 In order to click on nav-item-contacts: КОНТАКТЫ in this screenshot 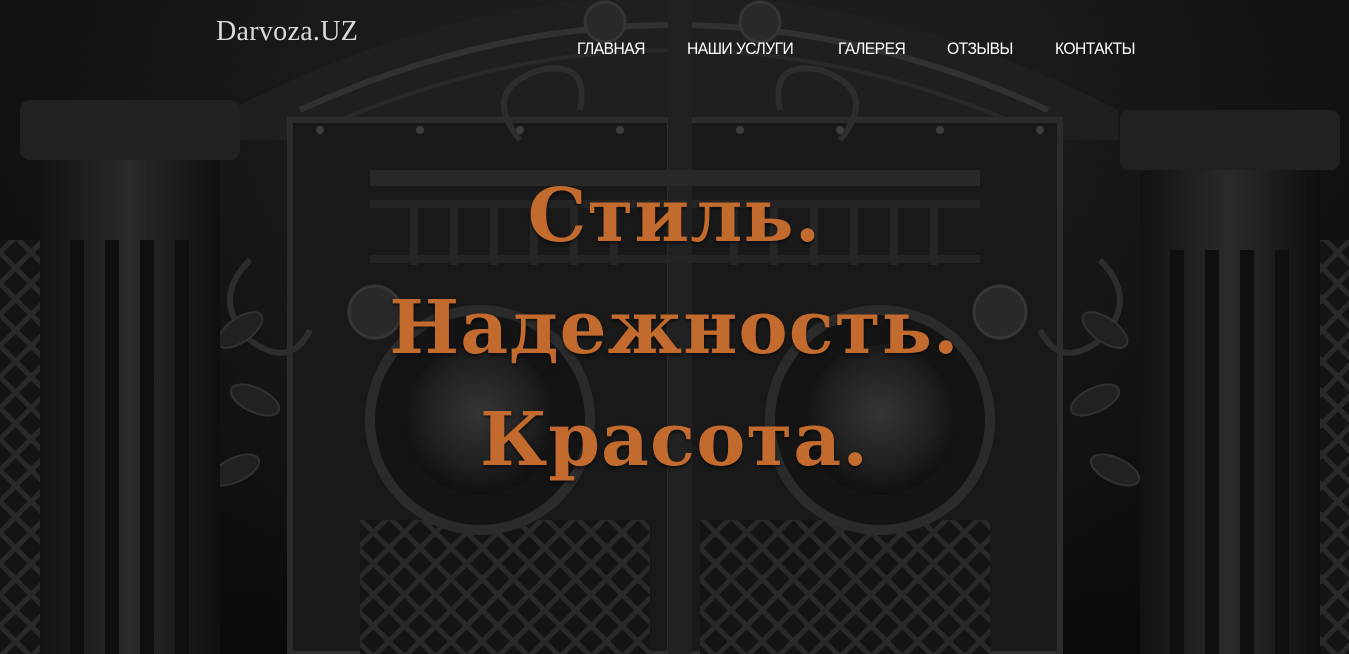, I will do `click(1095, 49)`.